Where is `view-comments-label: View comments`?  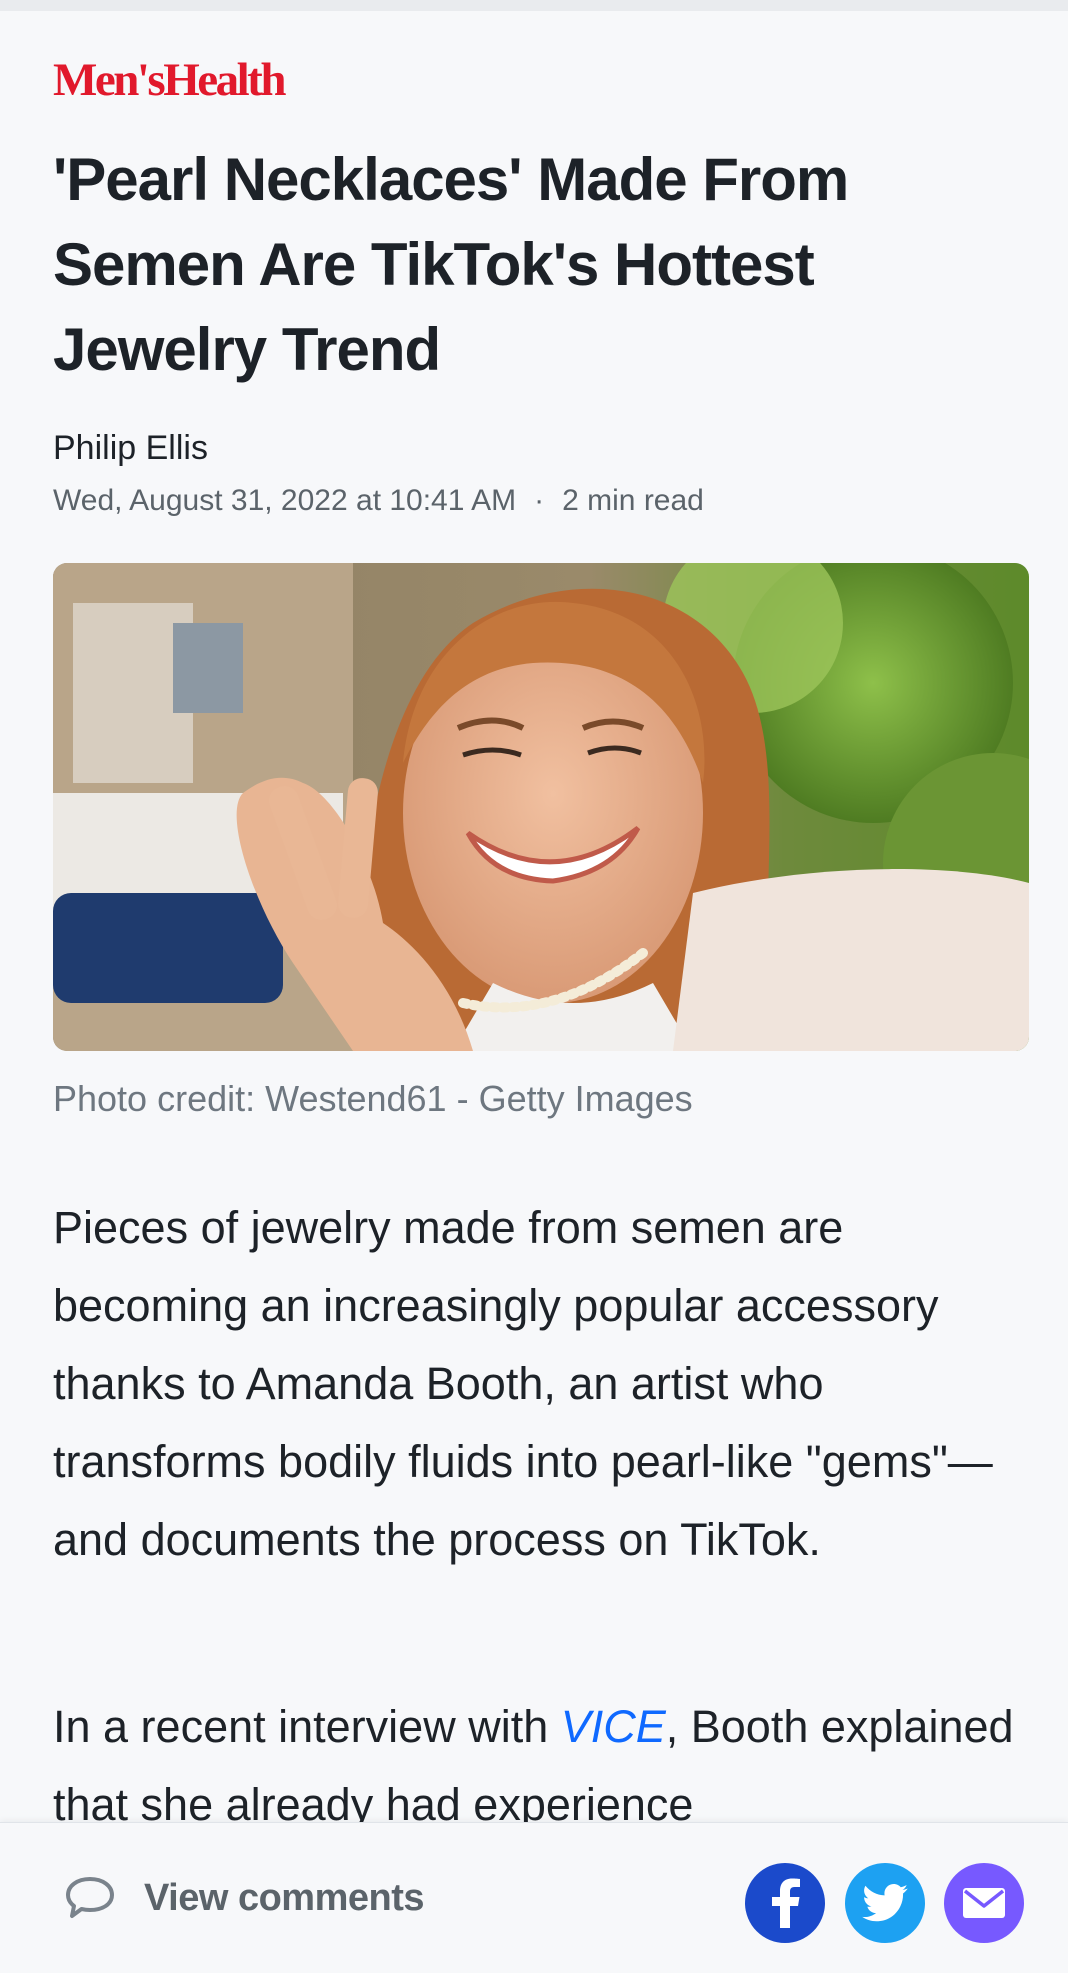
view-comments-label: View comments is located at coordinates (284, 1897).